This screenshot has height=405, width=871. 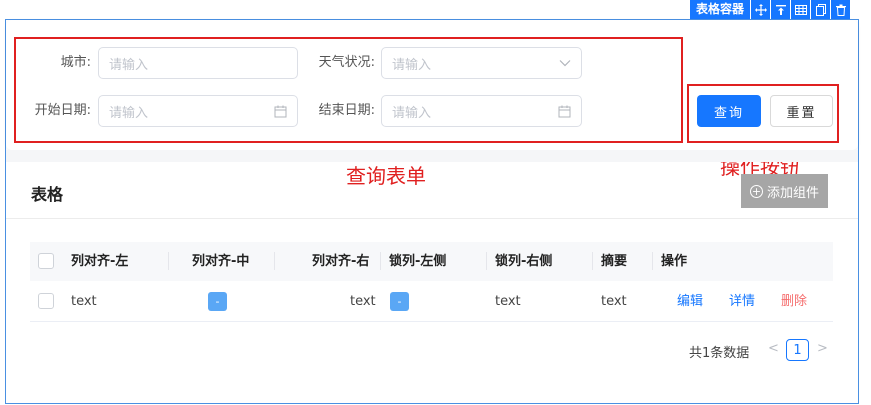 I want to click on column-header-align-right: 列对齐-右, so click(x=341, y=261).